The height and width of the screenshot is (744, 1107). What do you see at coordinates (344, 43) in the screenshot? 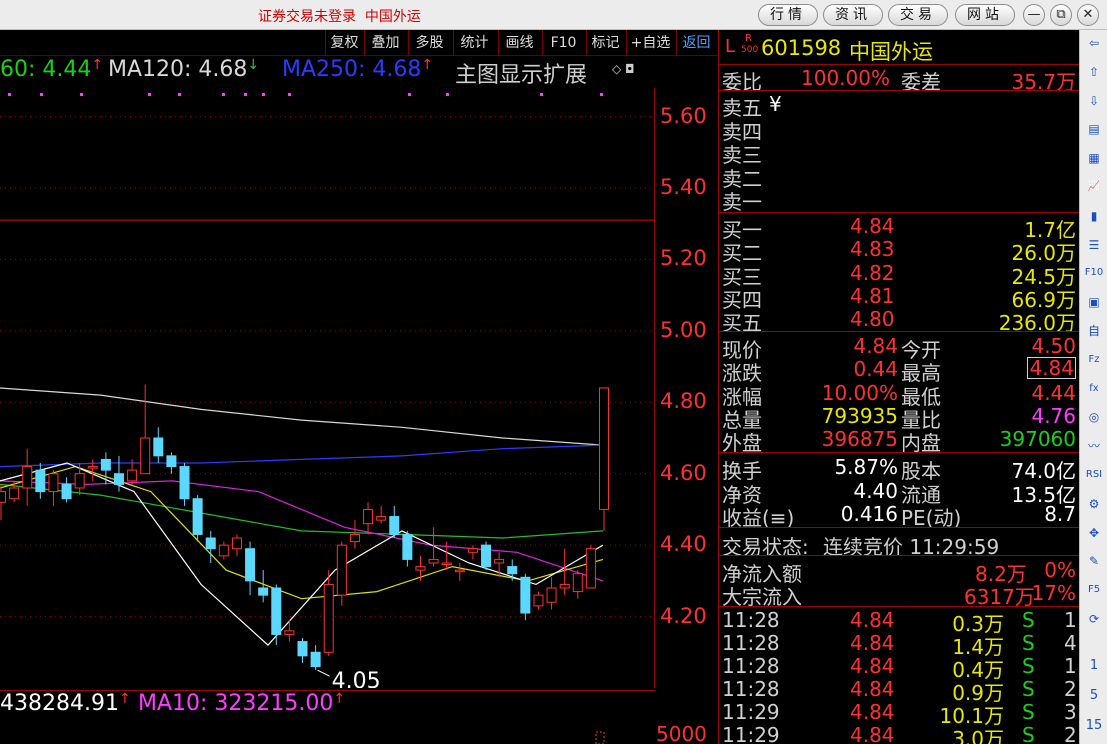
I see `toolbar-adjust-button: 复权` at bounding box center [344, 43].